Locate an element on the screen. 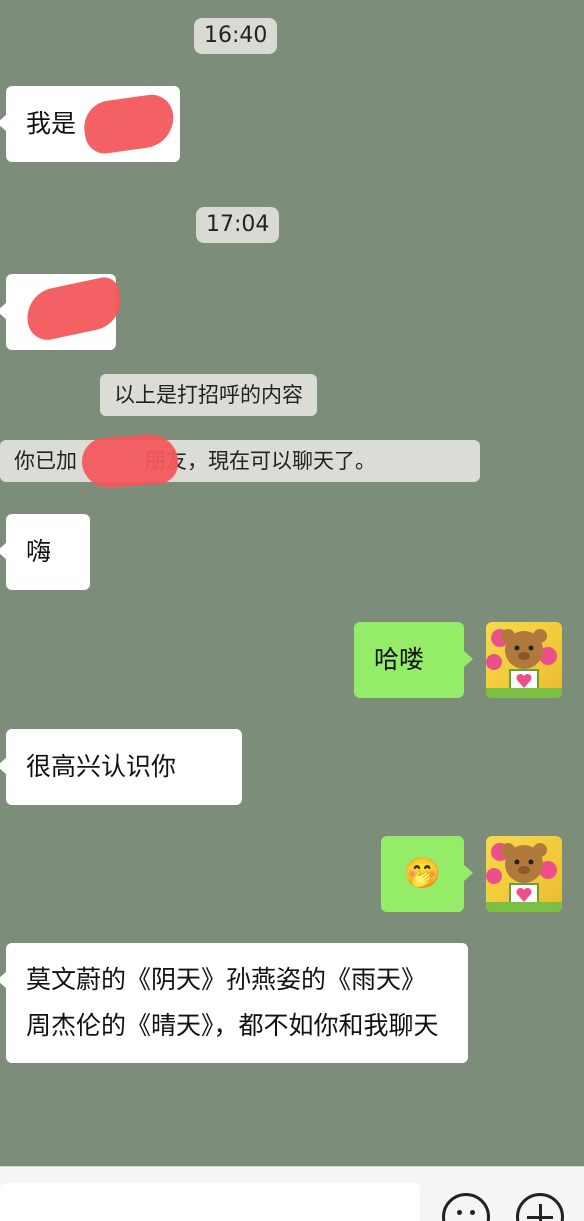 The width and height of the screenshot is (584, 1221). timestamp: 16:40 is located at coordinates (236, 36).